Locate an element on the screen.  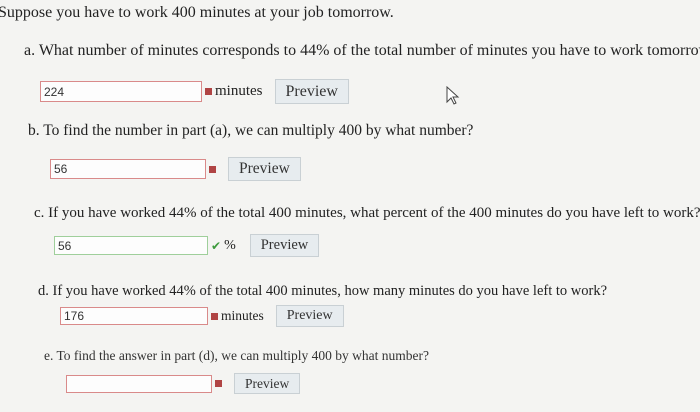
preview-button-a: Preview is located at coordinates (311, 91).